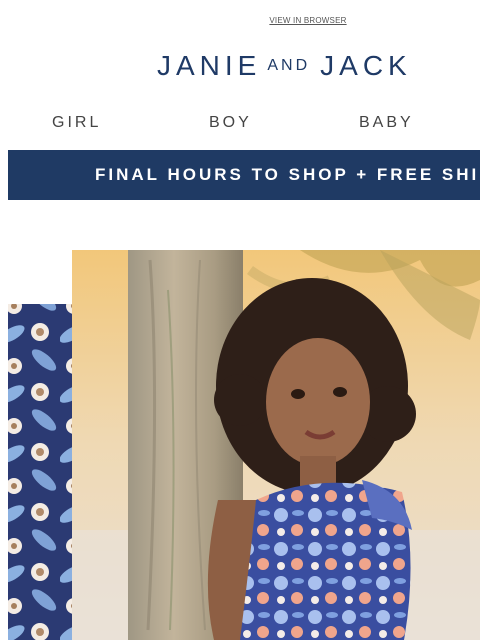  I want to click on logo-word-jack: JACK, so click(366, 65).